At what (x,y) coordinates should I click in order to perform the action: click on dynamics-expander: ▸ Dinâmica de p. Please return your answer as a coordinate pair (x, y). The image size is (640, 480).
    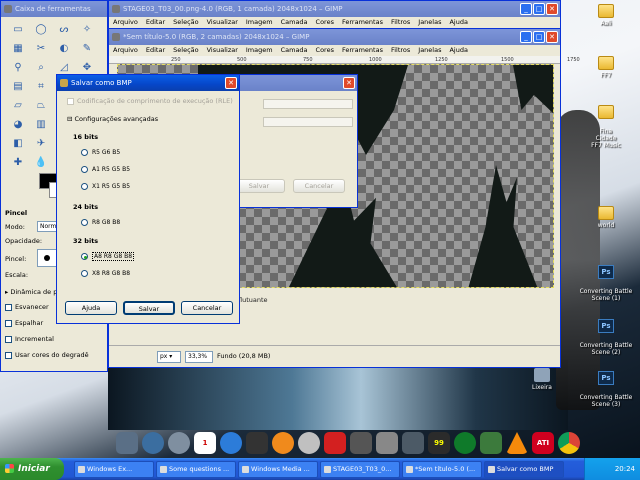
    Looking at the image, I should click on (31, 292).